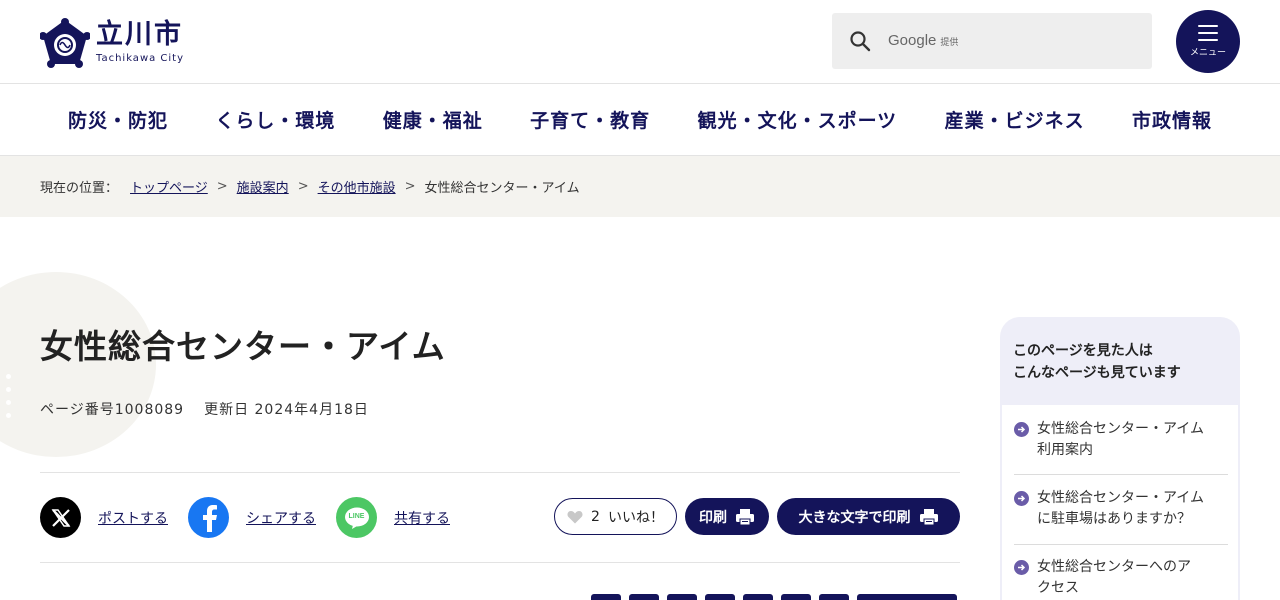  I want to click on share-line: LINE 共有する, so click(393, 517).